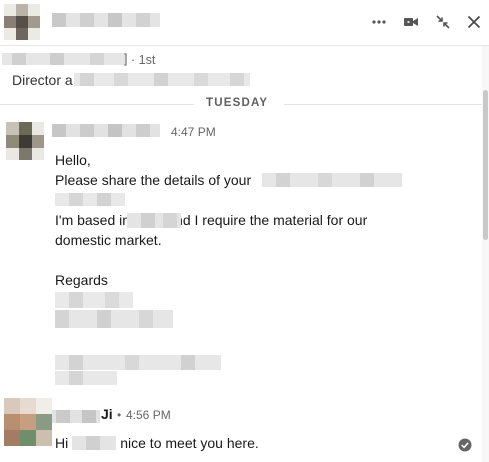 The image size is (489, 462). I want to click on message-text: Please share the details of your, so click(153, 180).